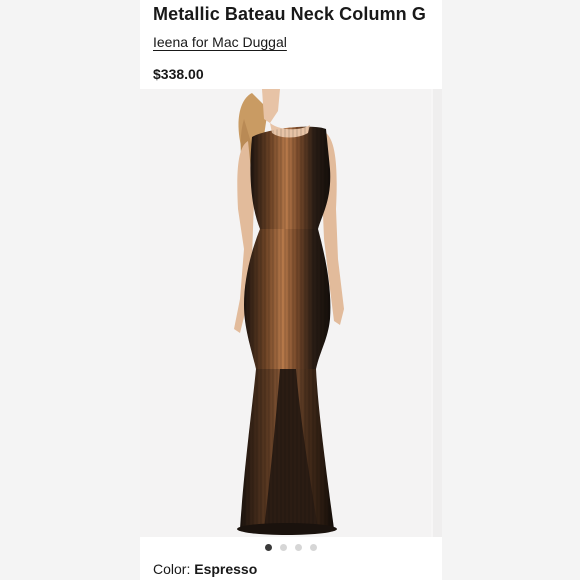 The height and width of the screenshot is (580, 580). I want to click on brand-link: Ieena for Mac Duggal, so click(220, 42).